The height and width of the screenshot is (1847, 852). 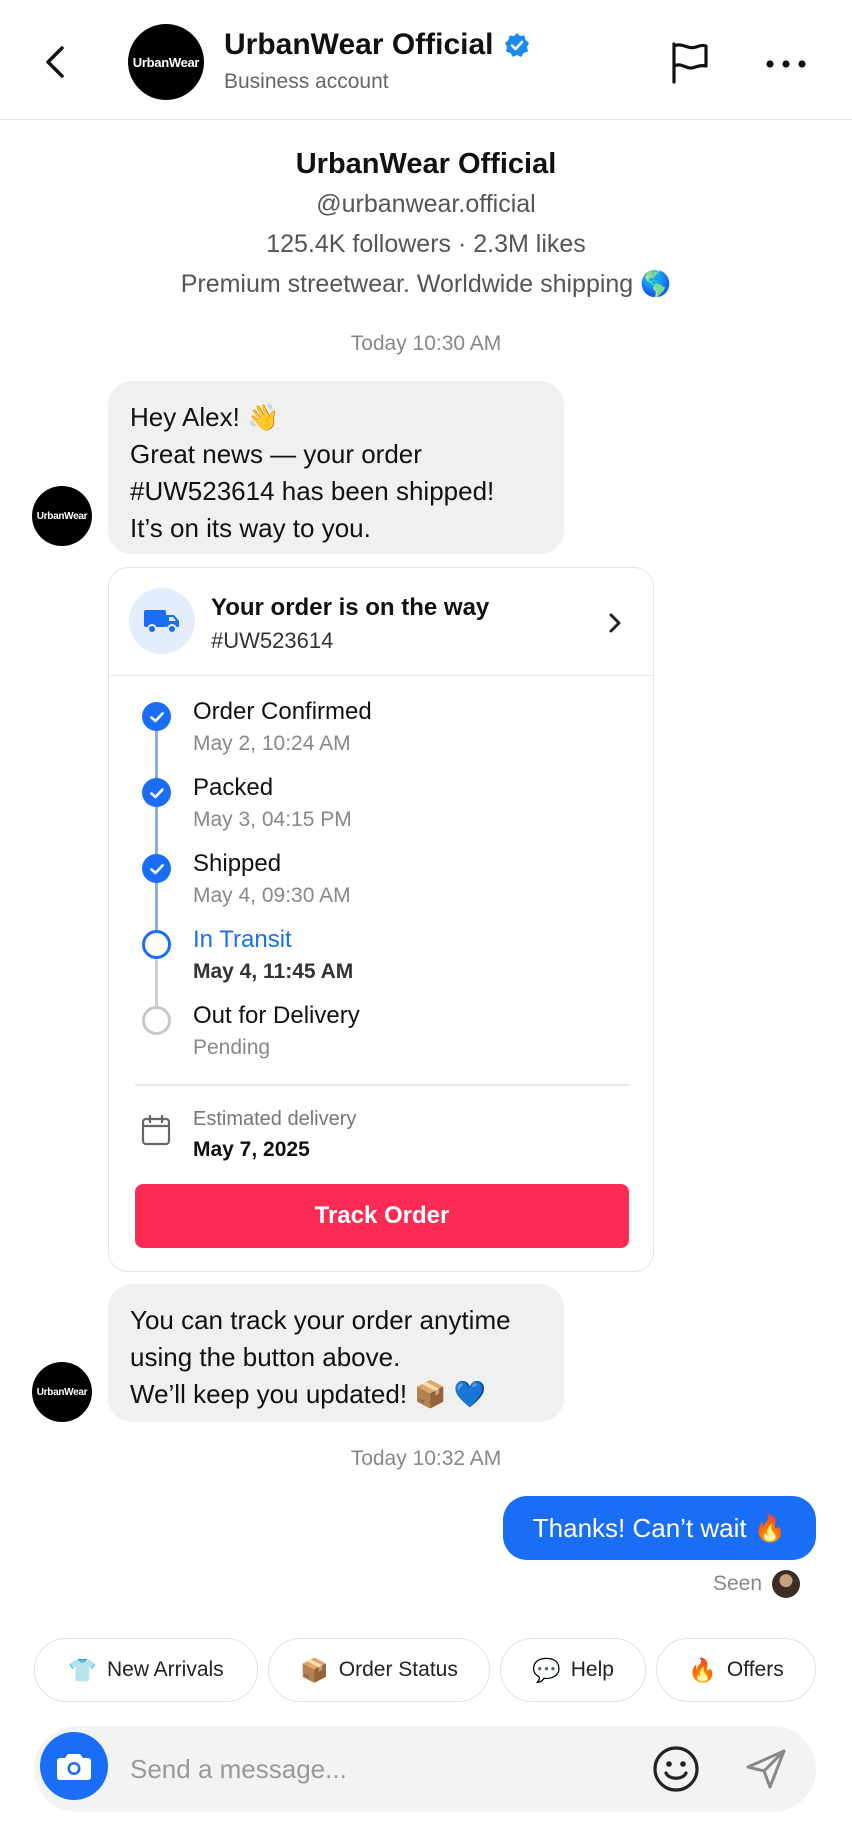 I want to click on message-line: It’s on its way to you., so click(x=250, y=528).